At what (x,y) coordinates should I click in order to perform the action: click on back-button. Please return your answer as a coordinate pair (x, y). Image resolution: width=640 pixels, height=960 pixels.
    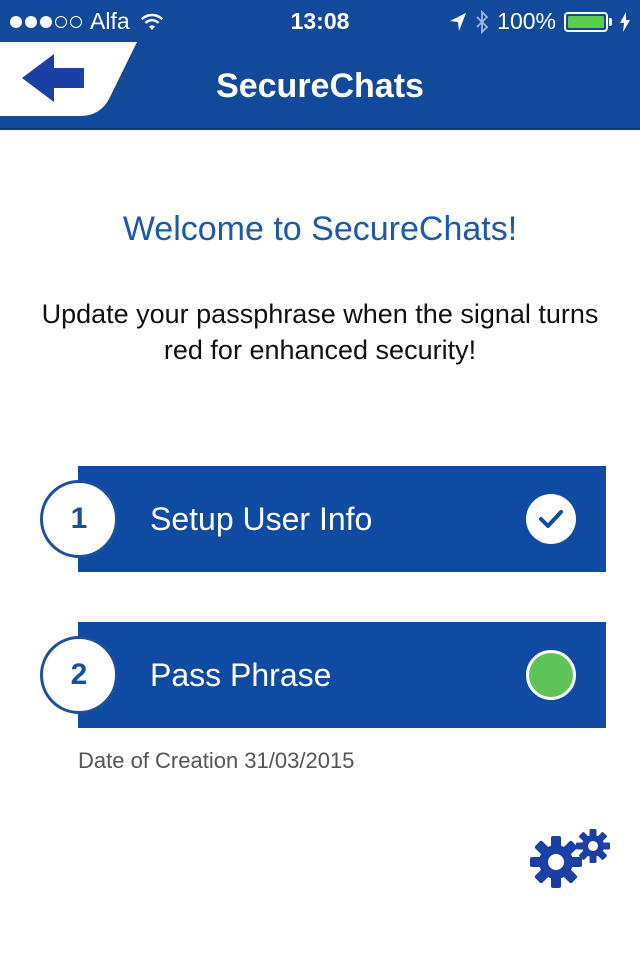
    Looking at the image, I should click on (70, 80).